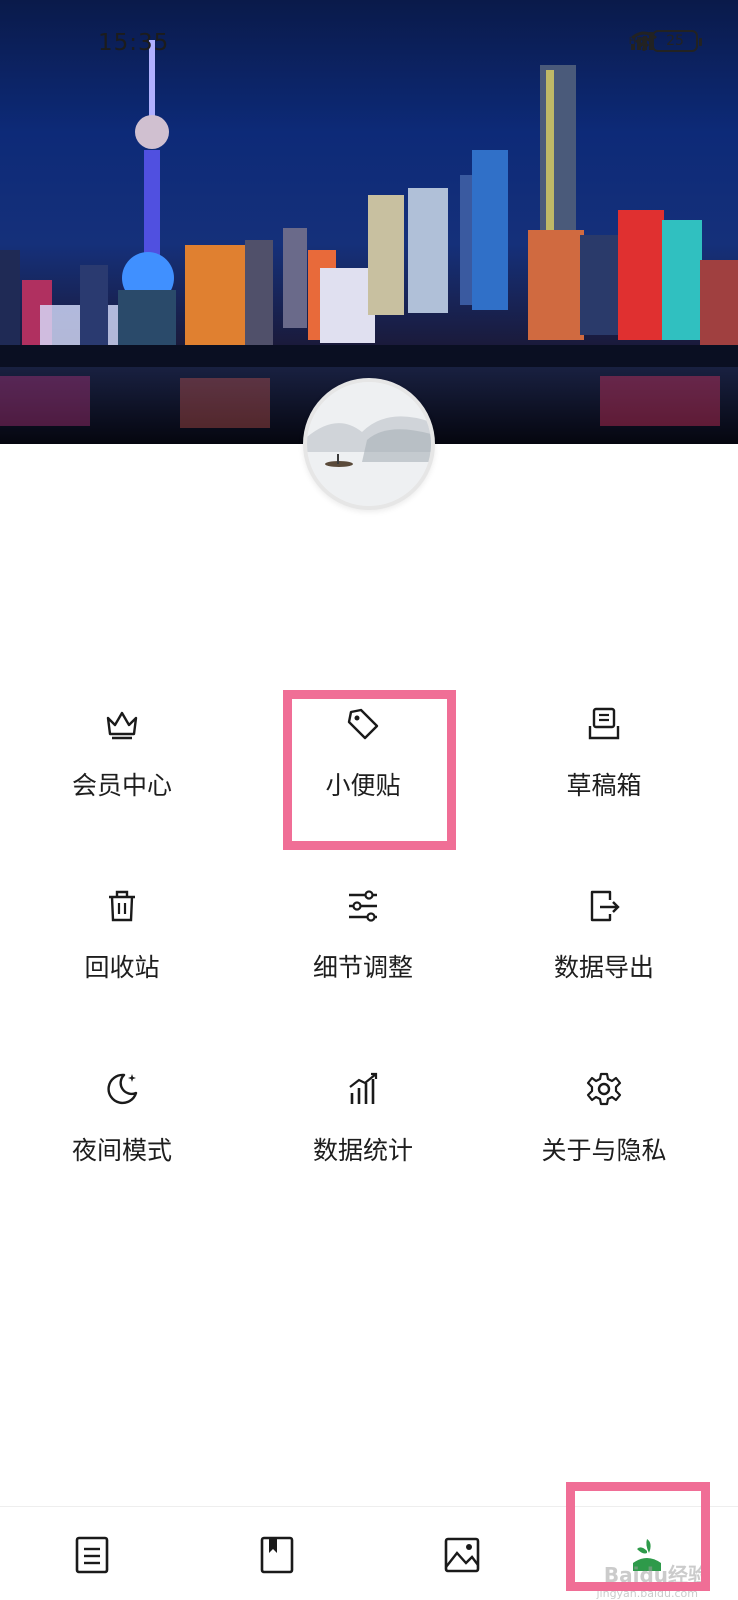 The height and width of the screenshot is (1600, 738). Describe the element at coordinates (122, 1089) in the screenshot. I see `moon-icon` at that location.